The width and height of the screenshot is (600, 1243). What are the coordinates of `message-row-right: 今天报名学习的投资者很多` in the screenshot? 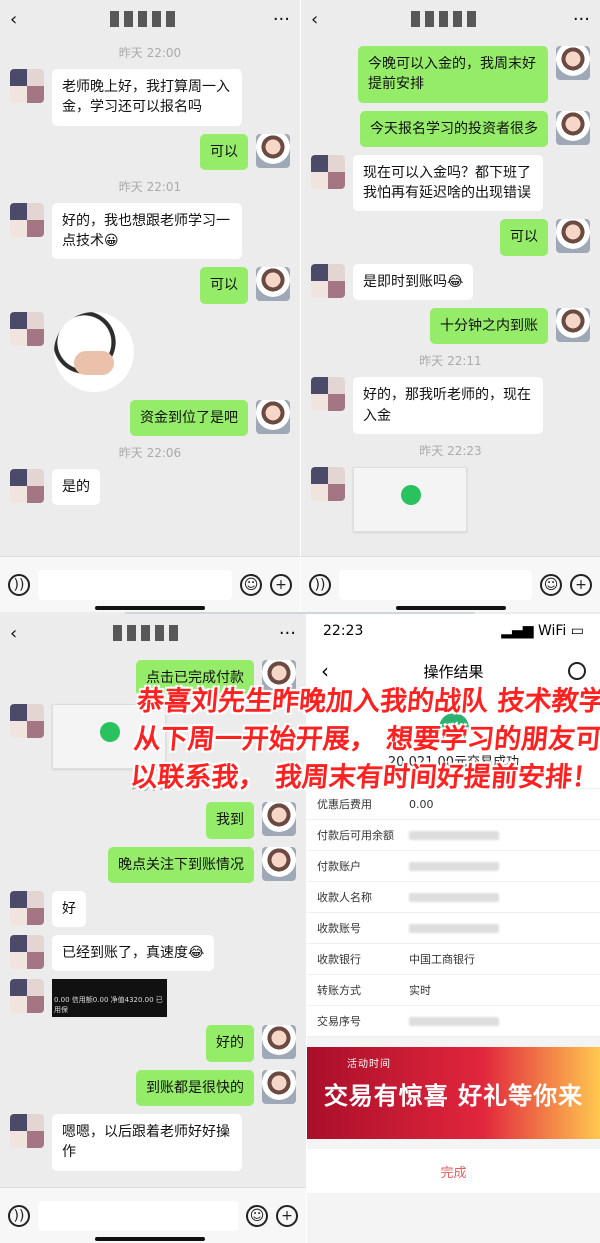 It's located at (450, 128).